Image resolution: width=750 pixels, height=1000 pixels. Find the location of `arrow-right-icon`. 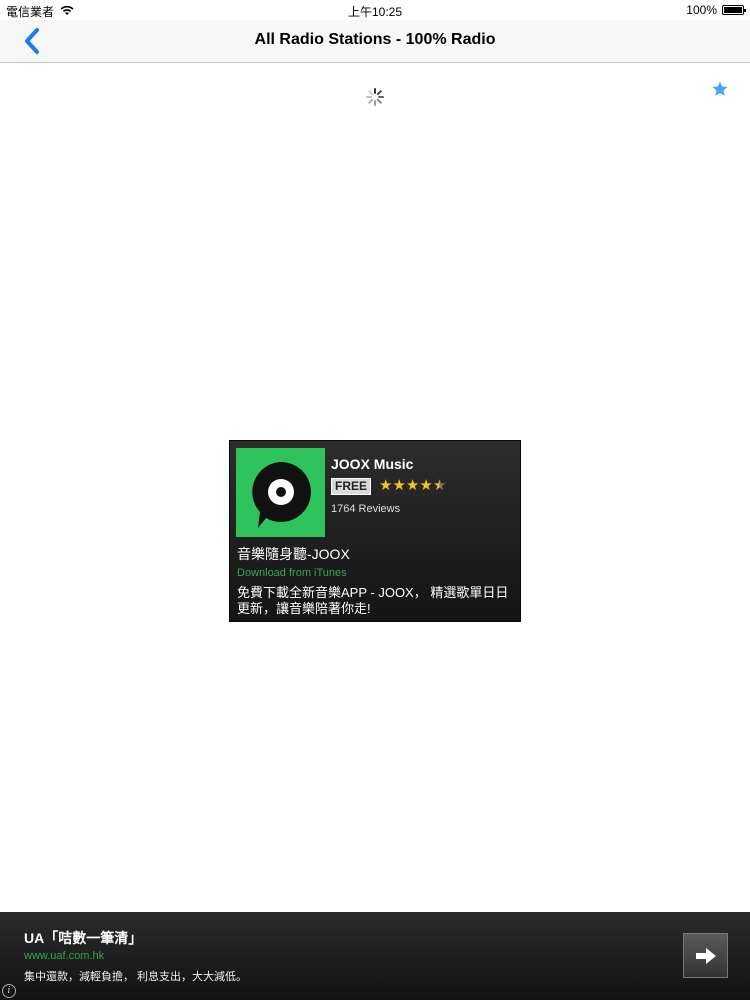

arrow-right-icon is located at coordinates (705, 955).